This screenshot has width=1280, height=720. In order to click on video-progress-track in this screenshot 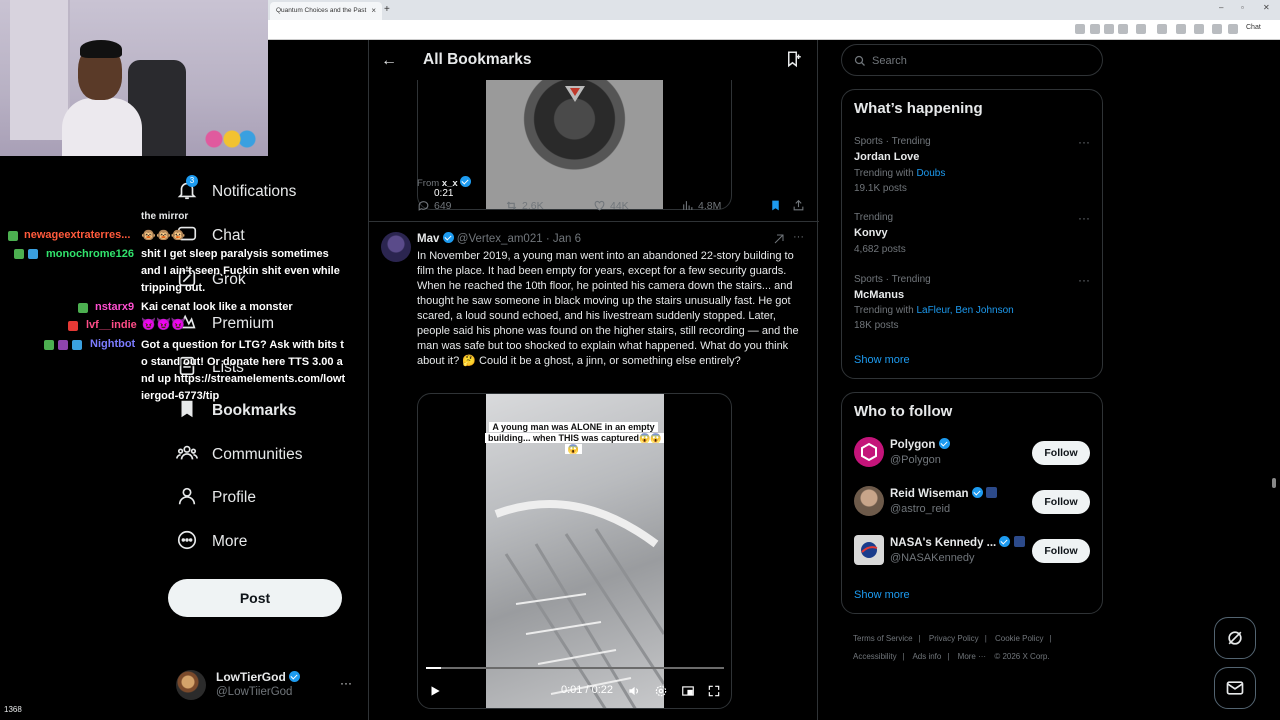, I will do `click(575, 668)`.